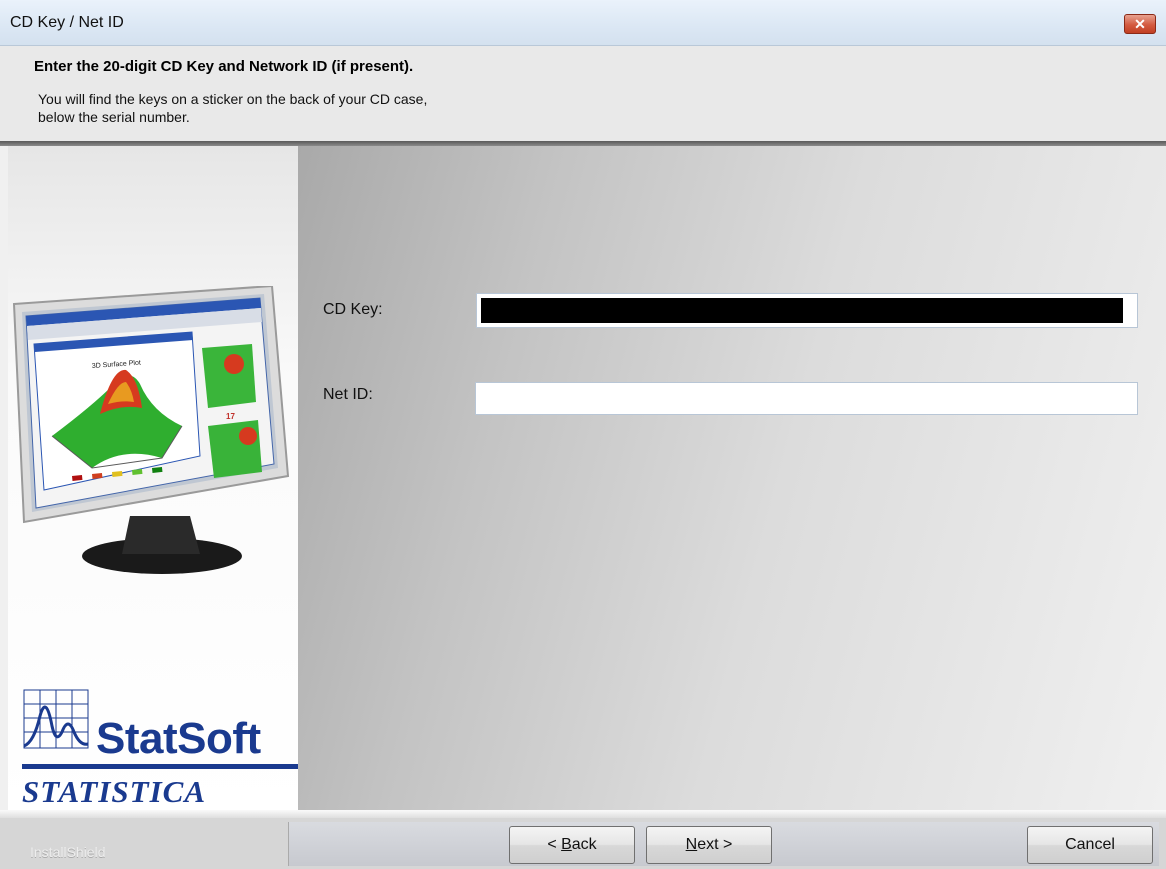 The height and width of the screenshot is (869, 1166). I want to click on close-icon: ✕, so click(1140, 24).